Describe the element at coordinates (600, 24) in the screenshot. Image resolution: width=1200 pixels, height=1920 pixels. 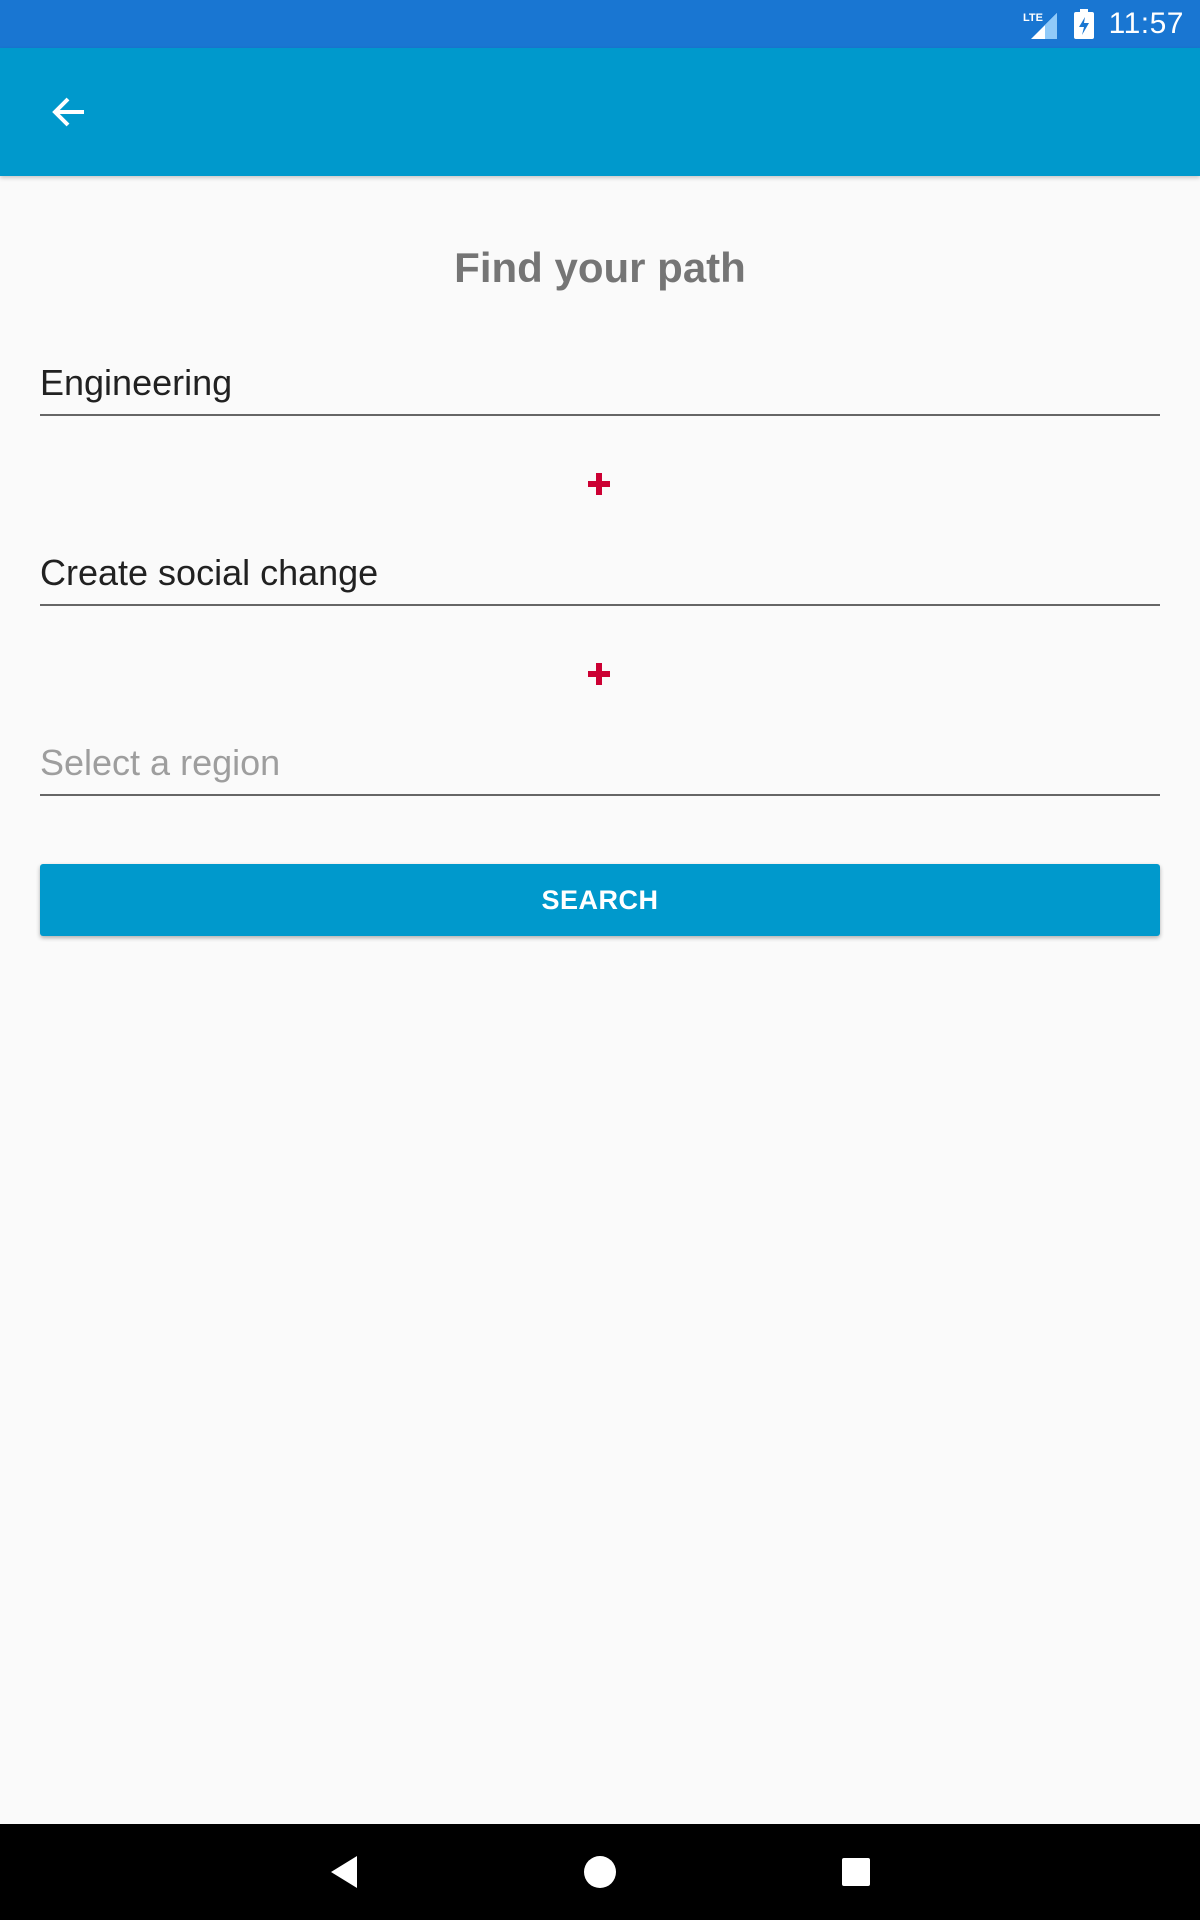
I see `status-bar: LTE 11:57` at that location.